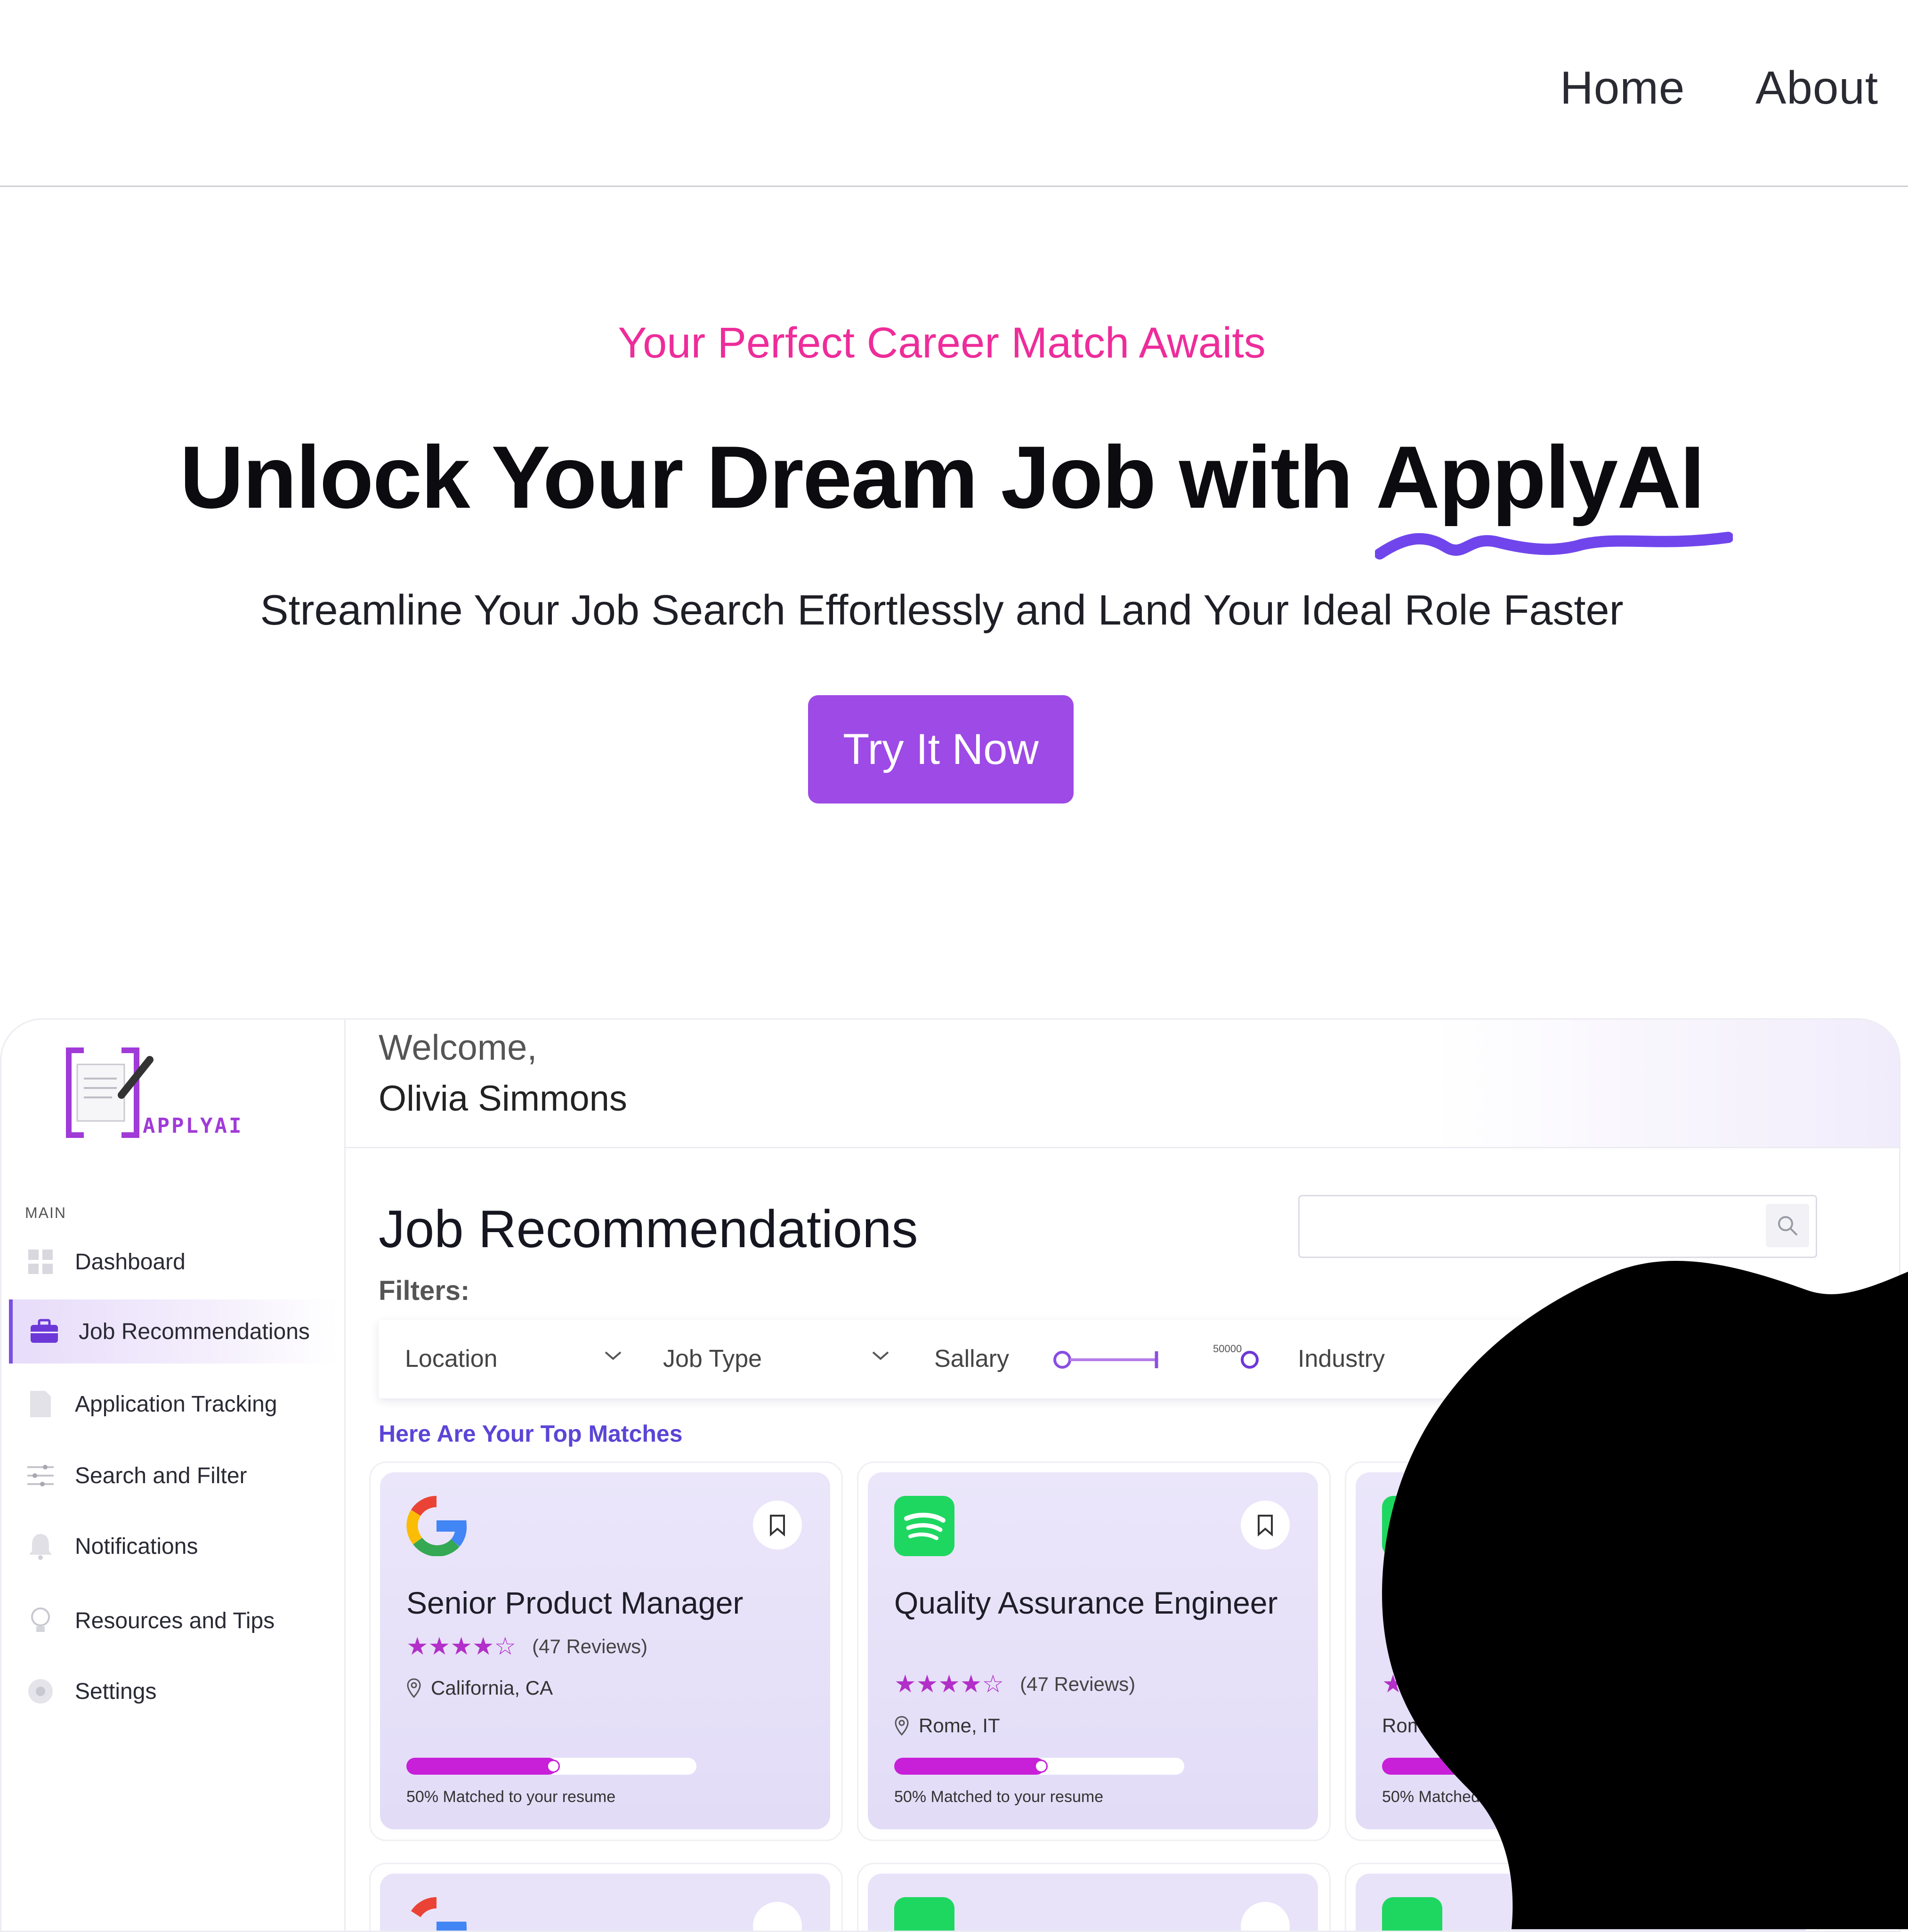 The width and height of the screenshot is (1908, 1932). I want to click on squiggle-underline, so click(1554, 546).